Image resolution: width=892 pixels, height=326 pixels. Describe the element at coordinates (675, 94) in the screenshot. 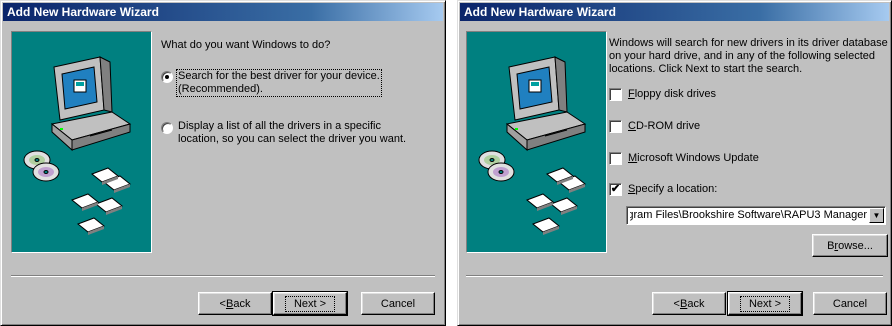

I see `floppy-label-rest: loppy disk drives` at that location.